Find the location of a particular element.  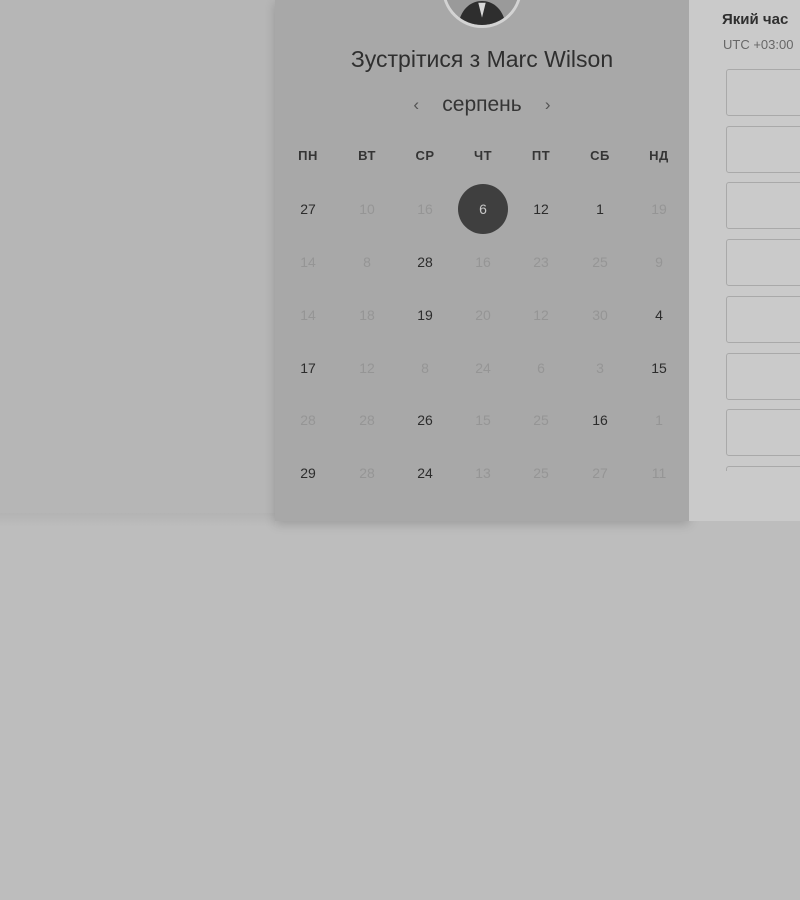

calendar-day: 9 is located at coordinates (659, 262).